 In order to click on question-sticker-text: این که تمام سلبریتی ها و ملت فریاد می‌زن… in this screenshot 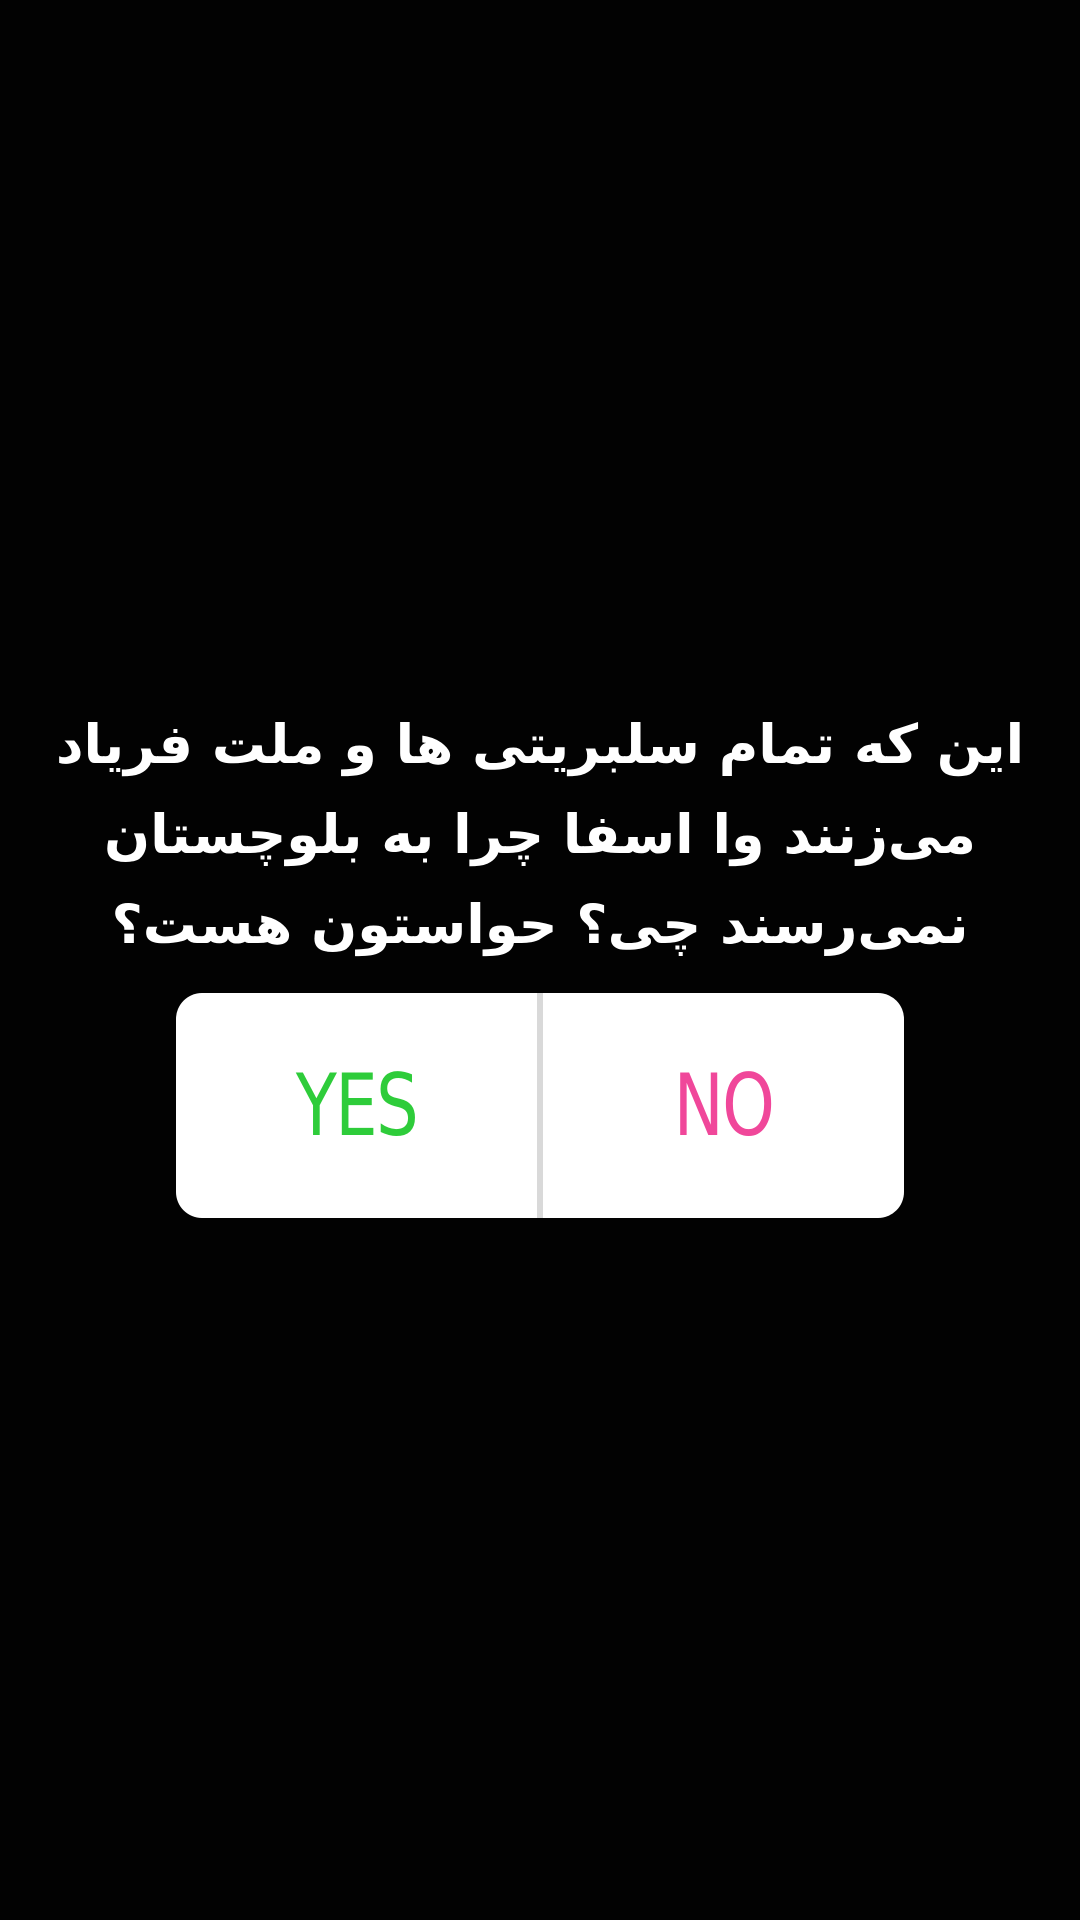, I will do `click(540, 835)`.